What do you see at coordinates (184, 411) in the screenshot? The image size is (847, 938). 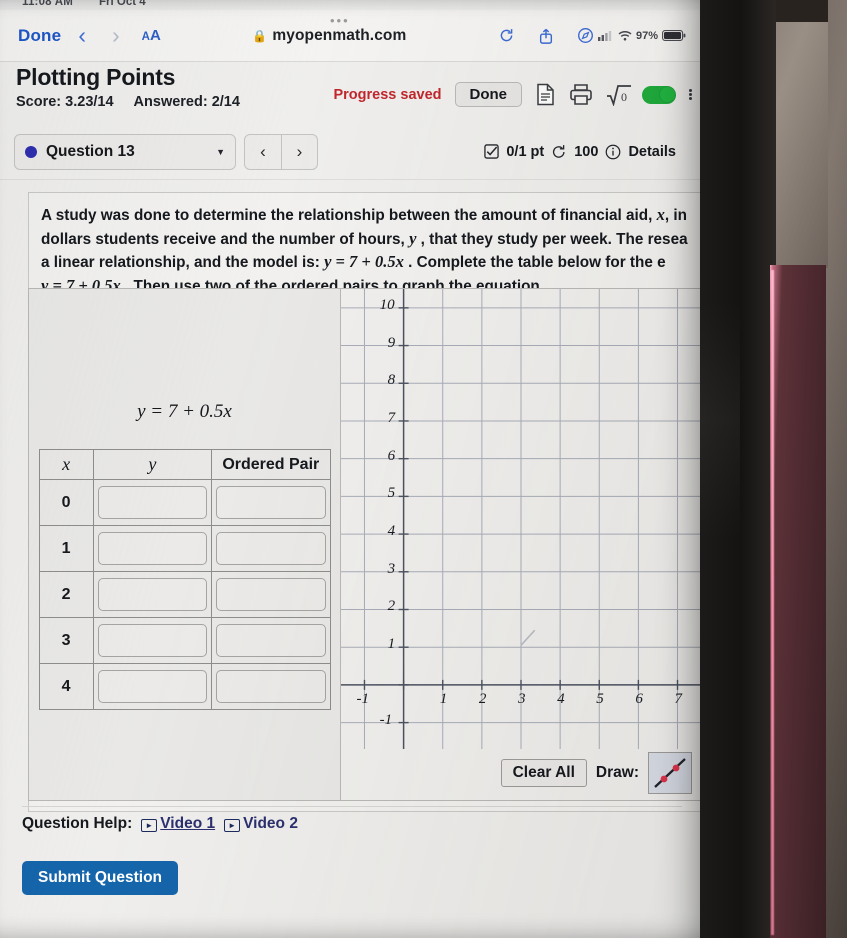 I see `equation-label: y = 7 + 0.5x` at bounding box center [184, 411].